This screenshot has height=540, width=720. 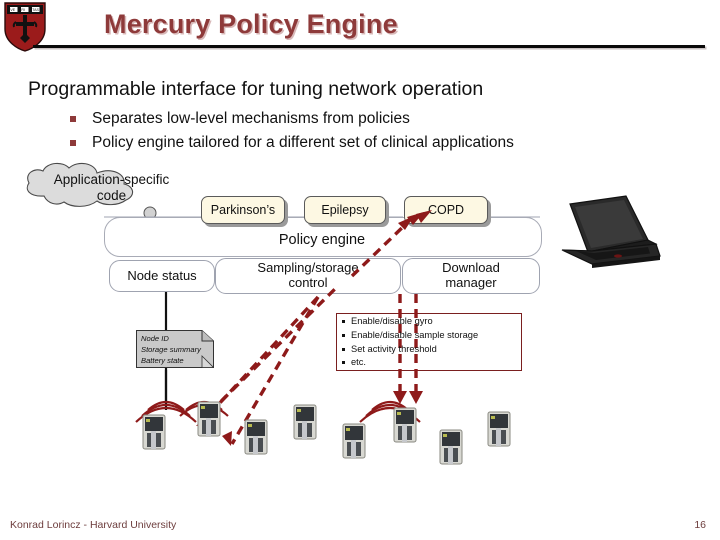 I want to click on cloud-label-line2: code, so click(x=111, y=195).